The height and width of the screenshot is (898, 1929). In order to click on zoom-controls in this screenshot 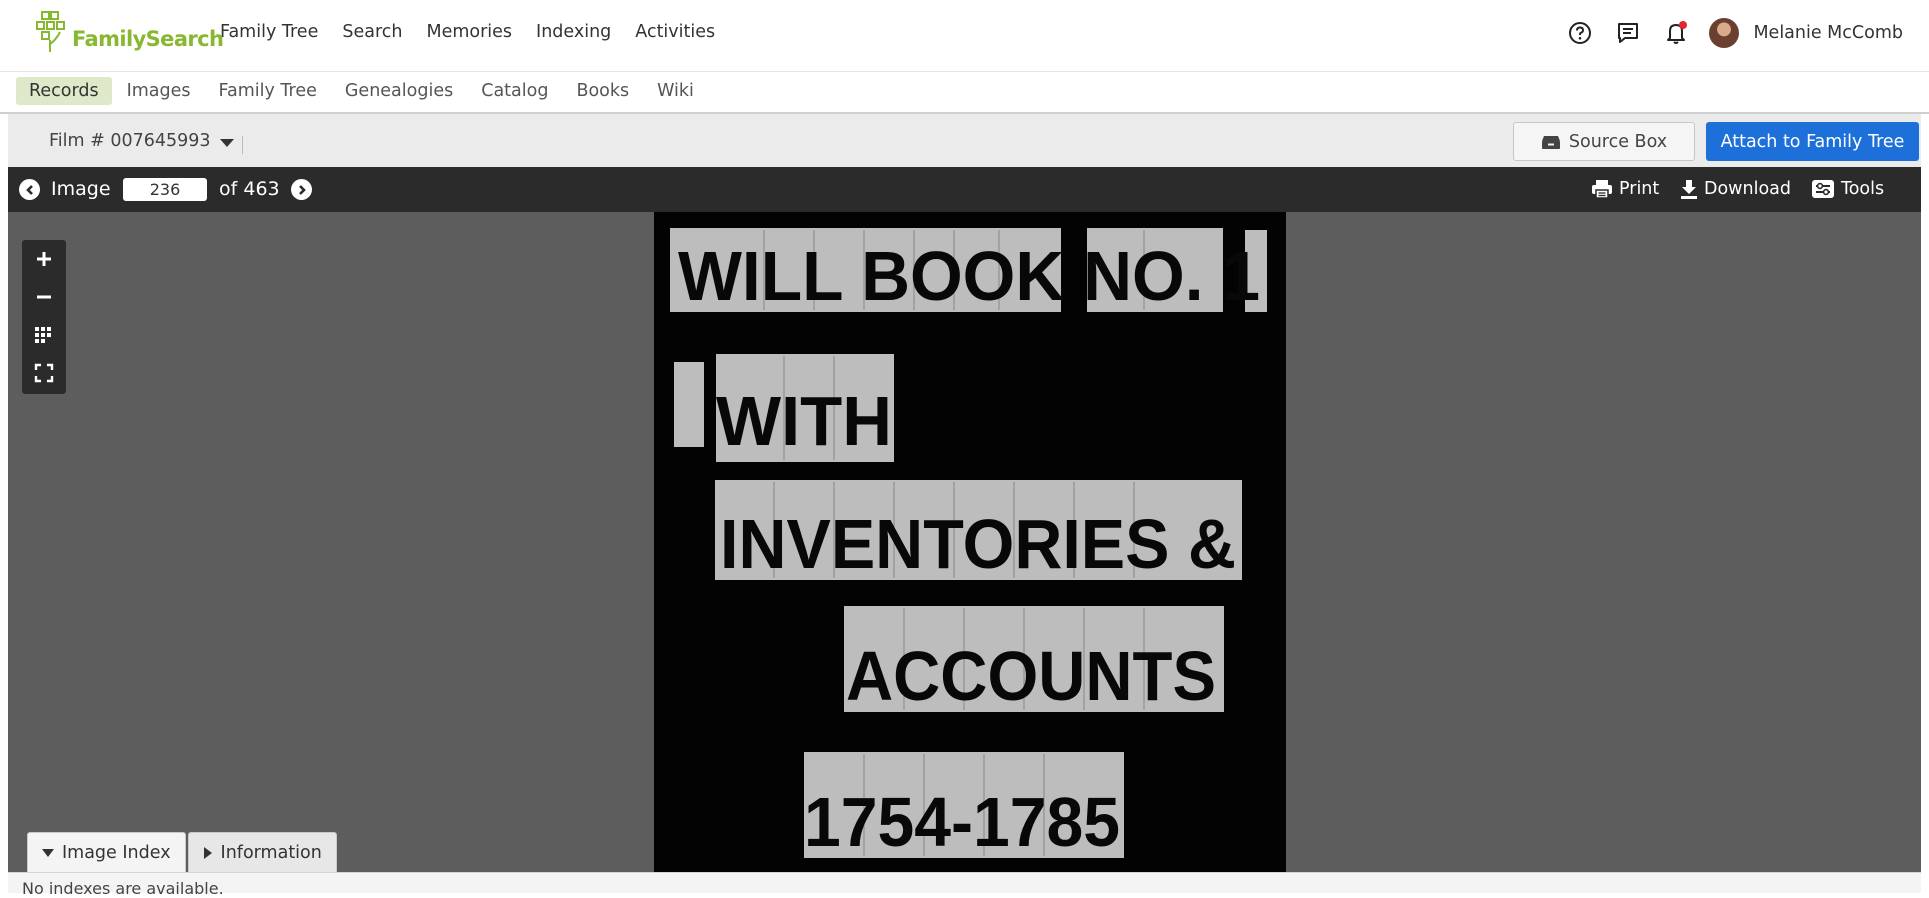, I will do `click(44, 317)`.